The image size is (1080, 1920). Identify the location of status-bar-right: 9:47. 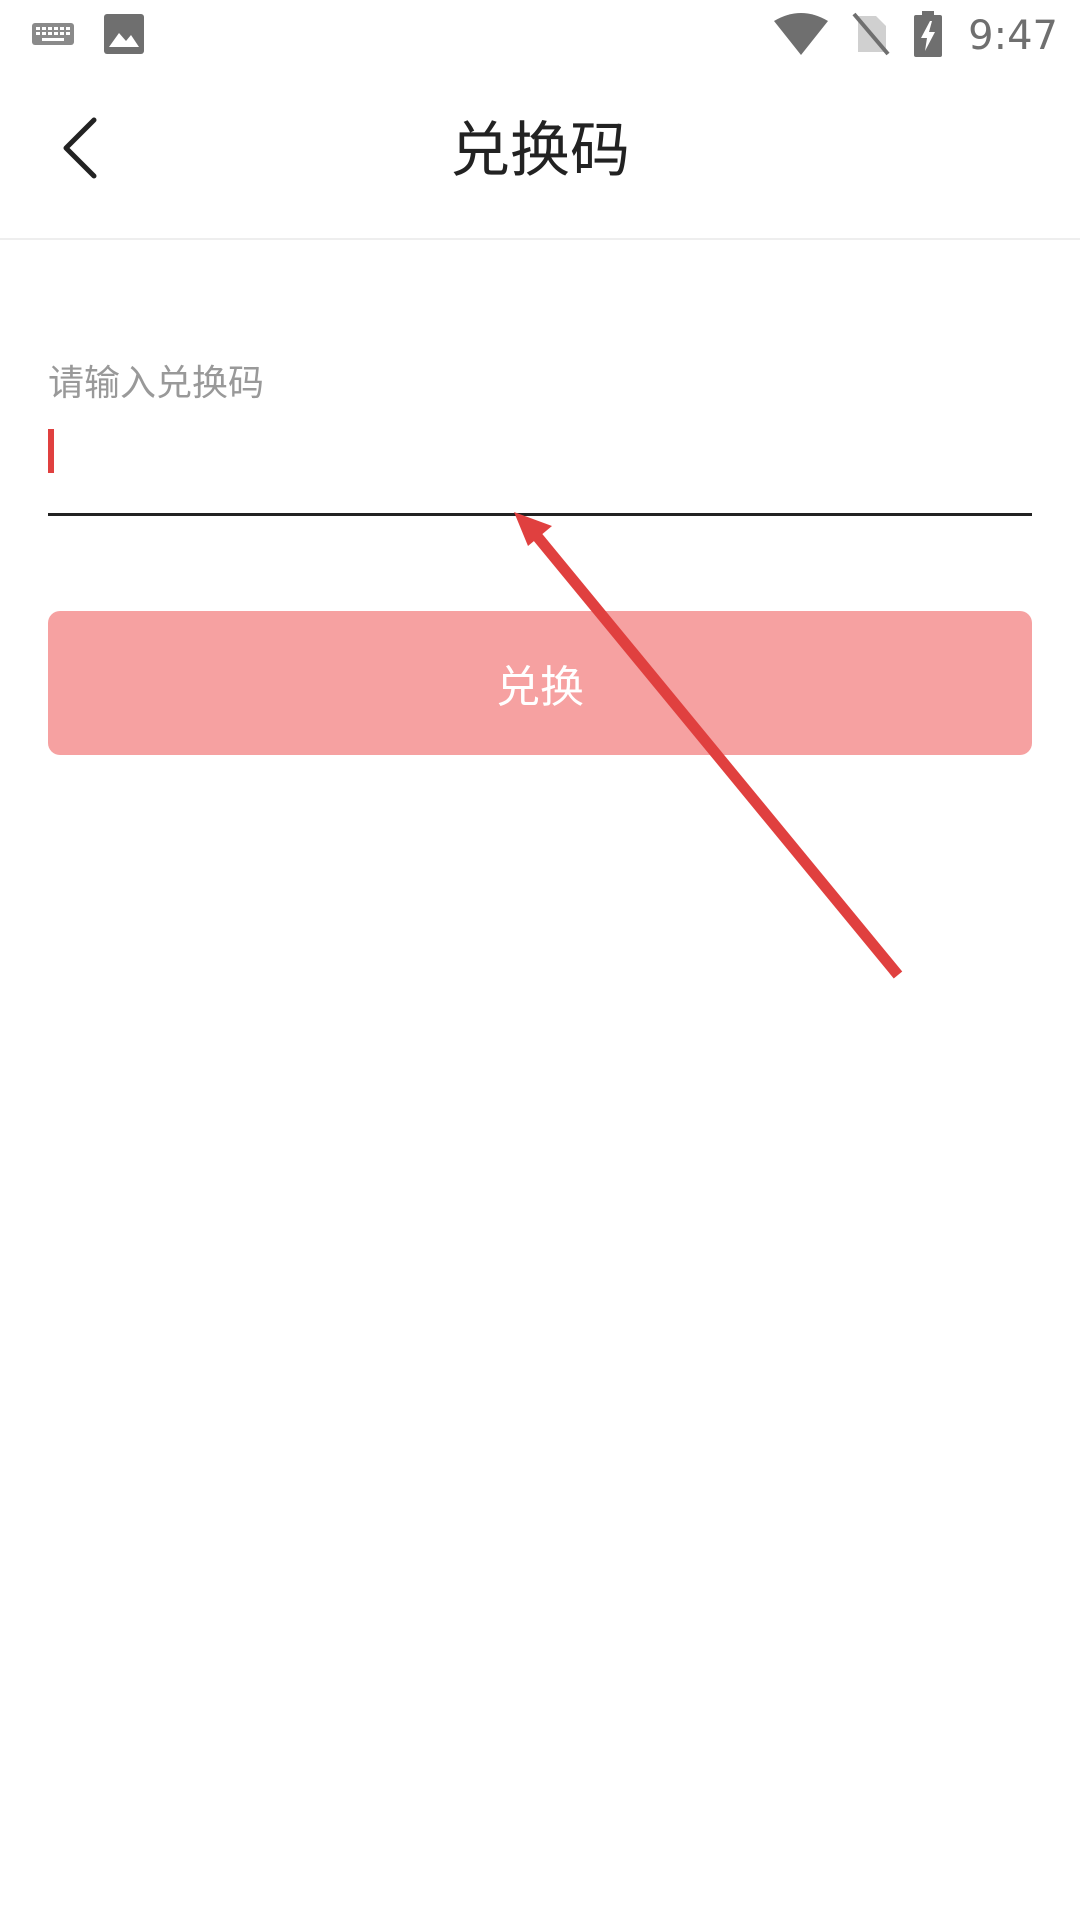
(916, 36).